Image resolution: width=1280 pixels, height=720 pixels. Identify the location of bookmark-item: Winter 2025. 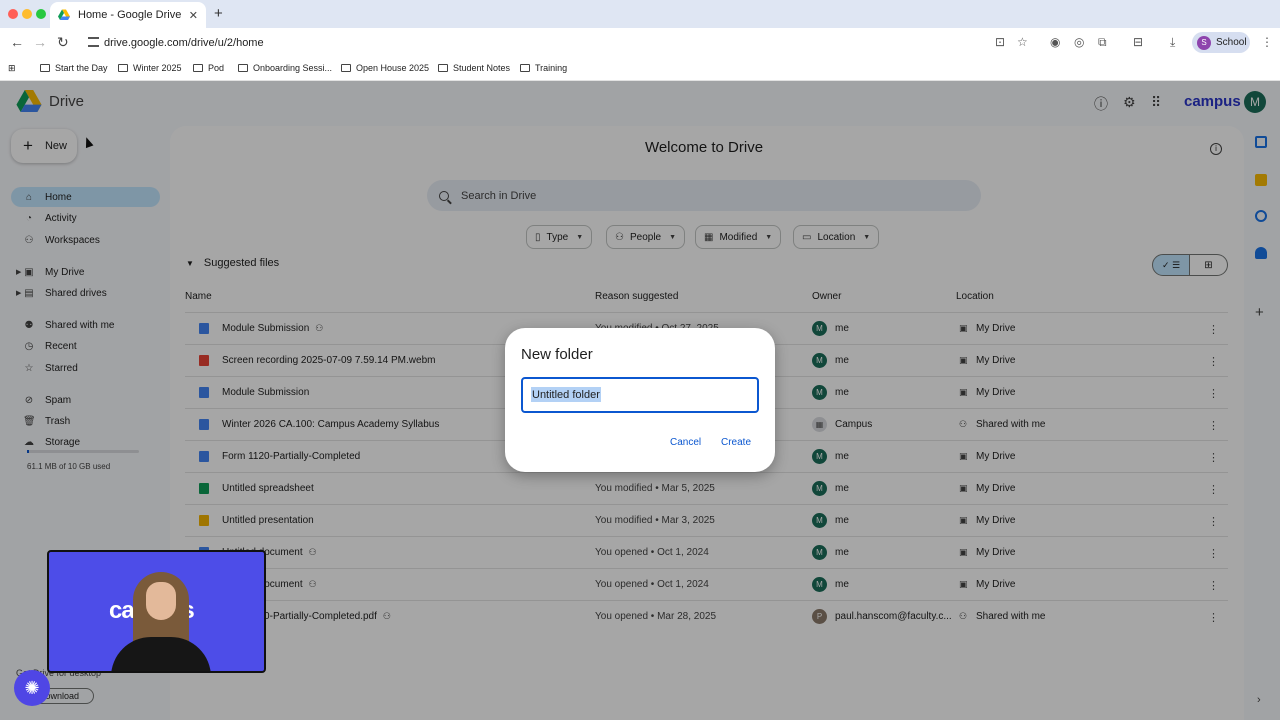
(150, 68).